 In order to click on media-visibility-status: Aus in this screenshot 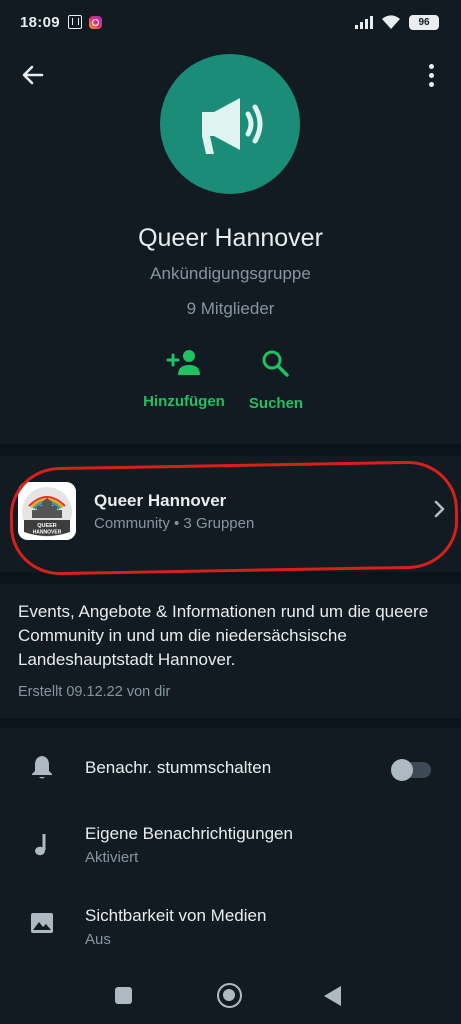, I will do `click(98, 939)`.